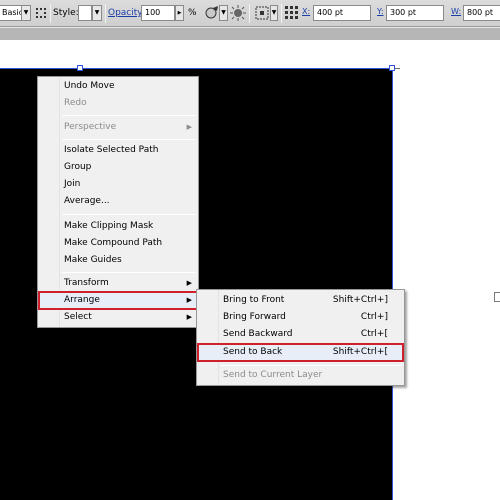 The height and width of the screenshot is (500, 500). What do you see at coordinates (118, 103) in the screenshot?
I see `menu-item-redo: Redo` at bounding box center [118, 103].